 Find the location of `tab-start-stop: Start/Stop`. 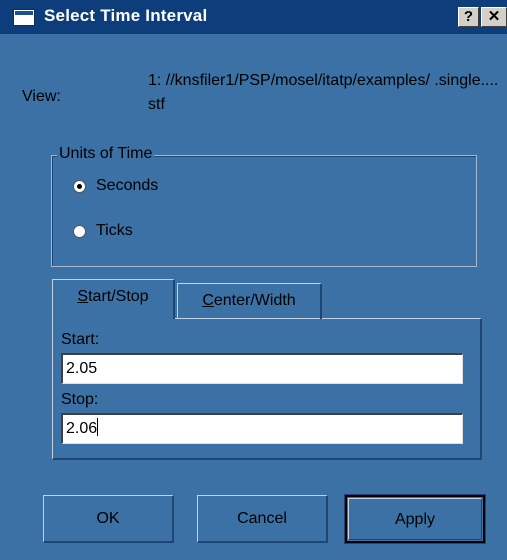

tab-start-stop: Start/Stop is located at coordinates (113, 299).